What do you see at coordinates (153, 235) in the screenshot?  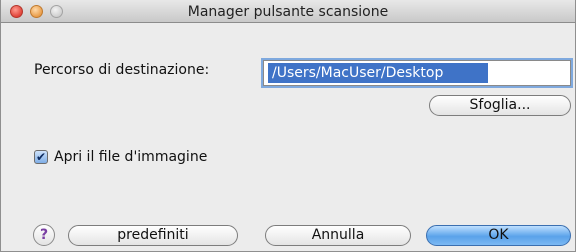 I see `defaults-button: predefiniti` at bounding box center [153, 235].